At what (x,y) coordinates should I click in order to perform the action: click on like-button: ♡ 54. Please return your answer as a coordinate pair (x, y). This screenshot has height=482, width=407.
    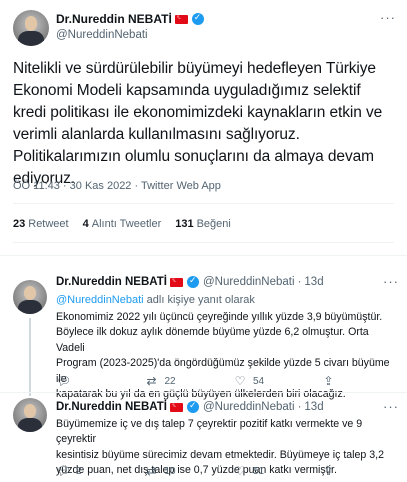
    Looking at the image, I should click on (265, 381).